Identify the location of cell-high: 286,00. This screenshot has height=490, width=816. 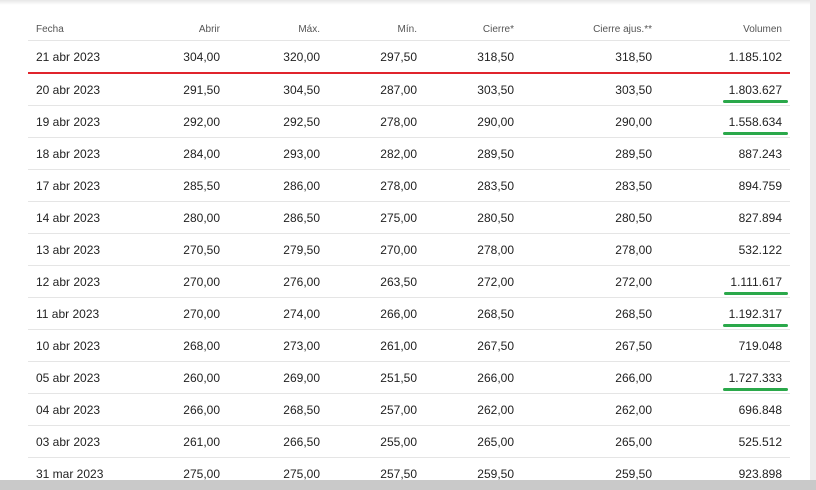
(278, 185).